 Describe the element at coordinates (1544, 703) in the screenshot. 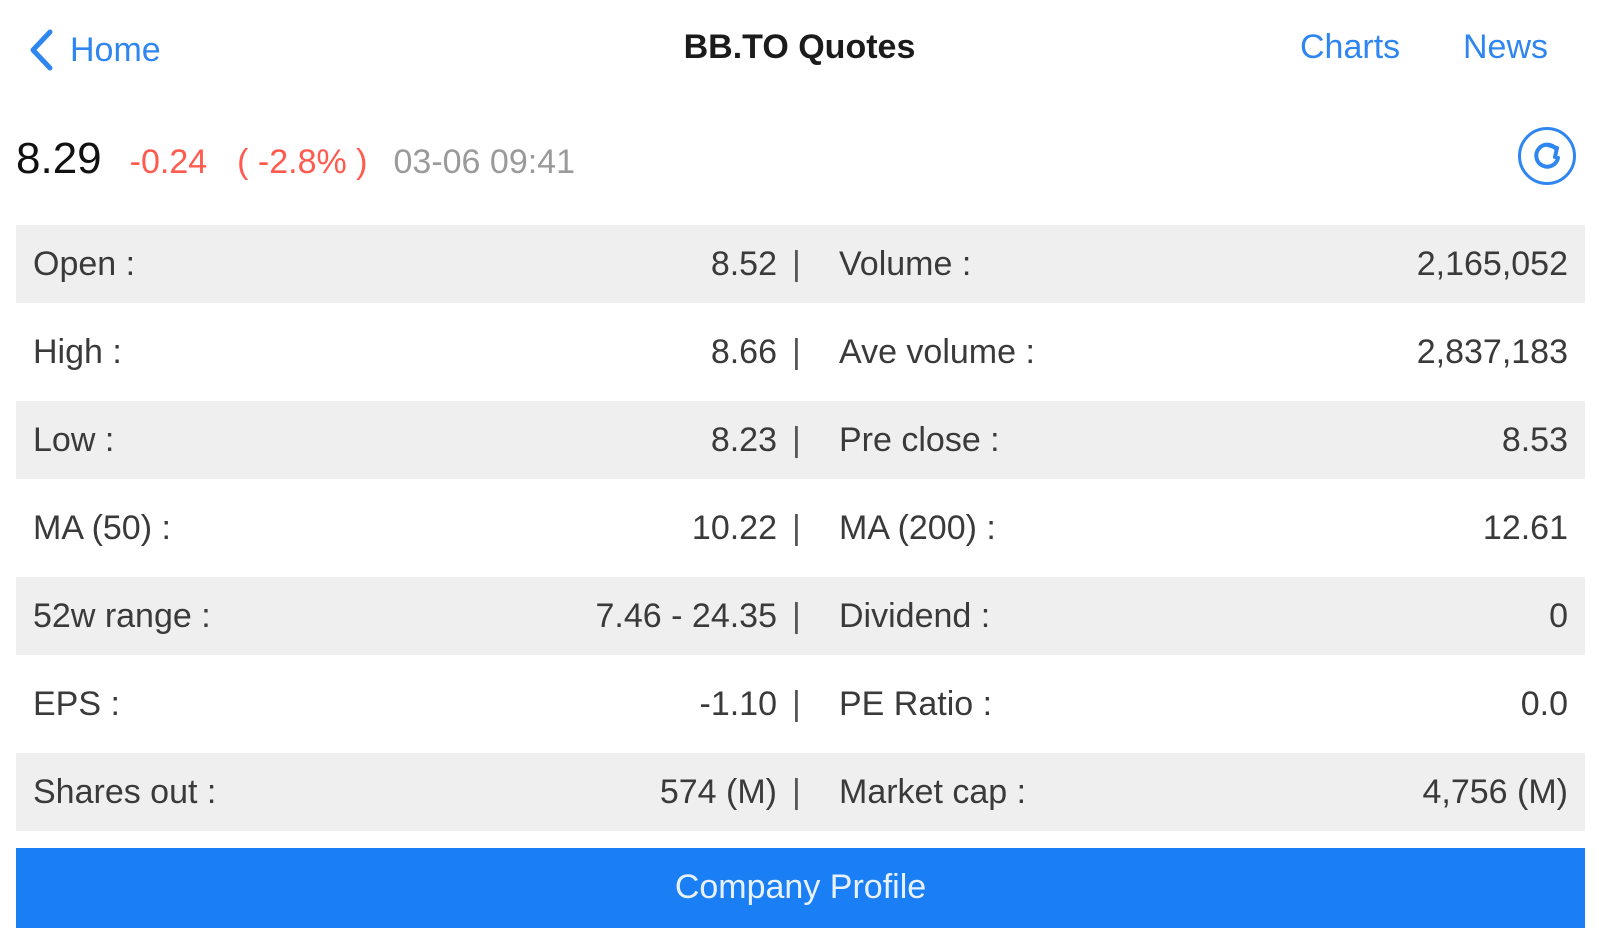

I see `stat-value: 0.0` at that location.